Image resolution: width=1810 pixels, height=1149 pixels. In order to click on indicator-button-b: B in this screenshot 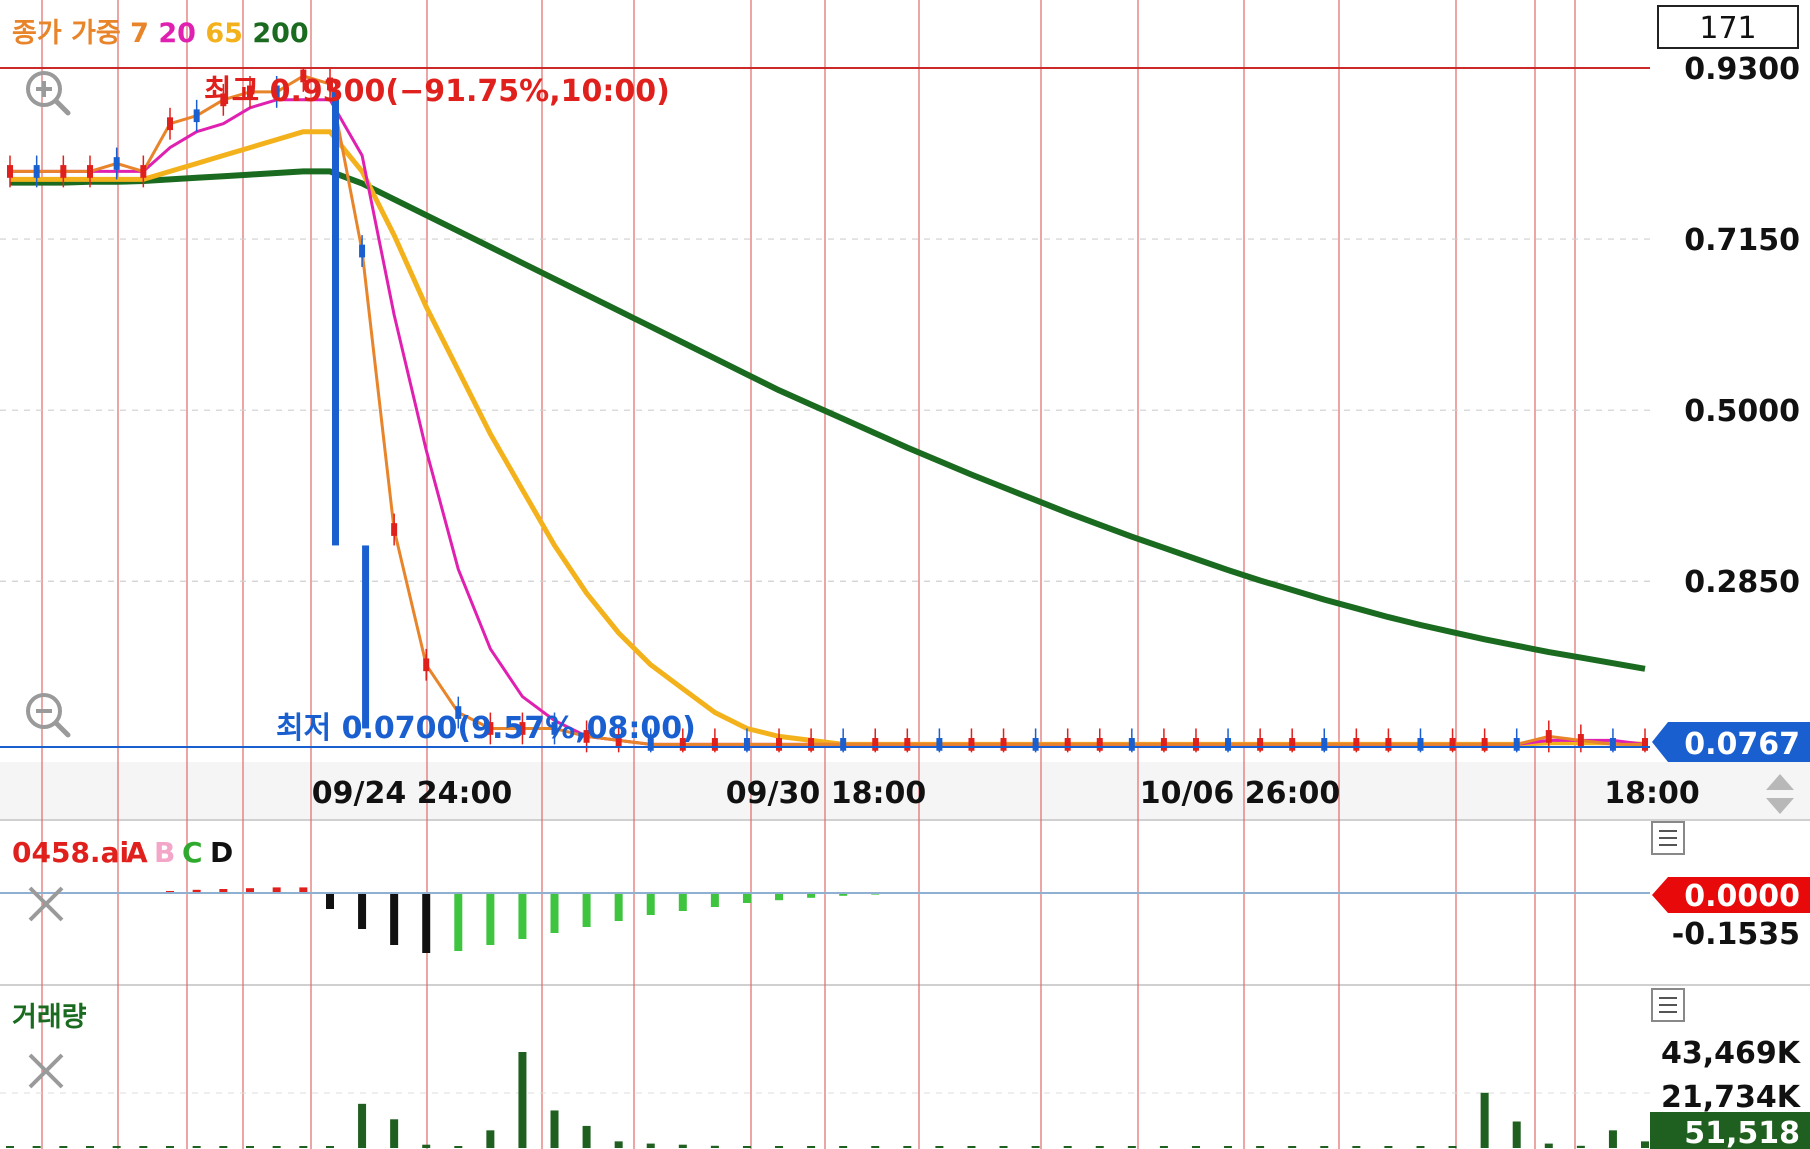, I will do `click(164, 852)`.